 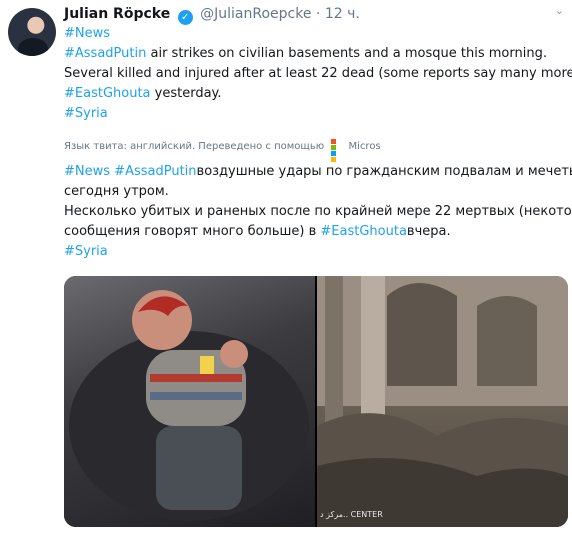 I want to click on tweet-header: Julian Röpcke ✓ @JulianRoepcke · 12 ч., so click(x=314, y=16).